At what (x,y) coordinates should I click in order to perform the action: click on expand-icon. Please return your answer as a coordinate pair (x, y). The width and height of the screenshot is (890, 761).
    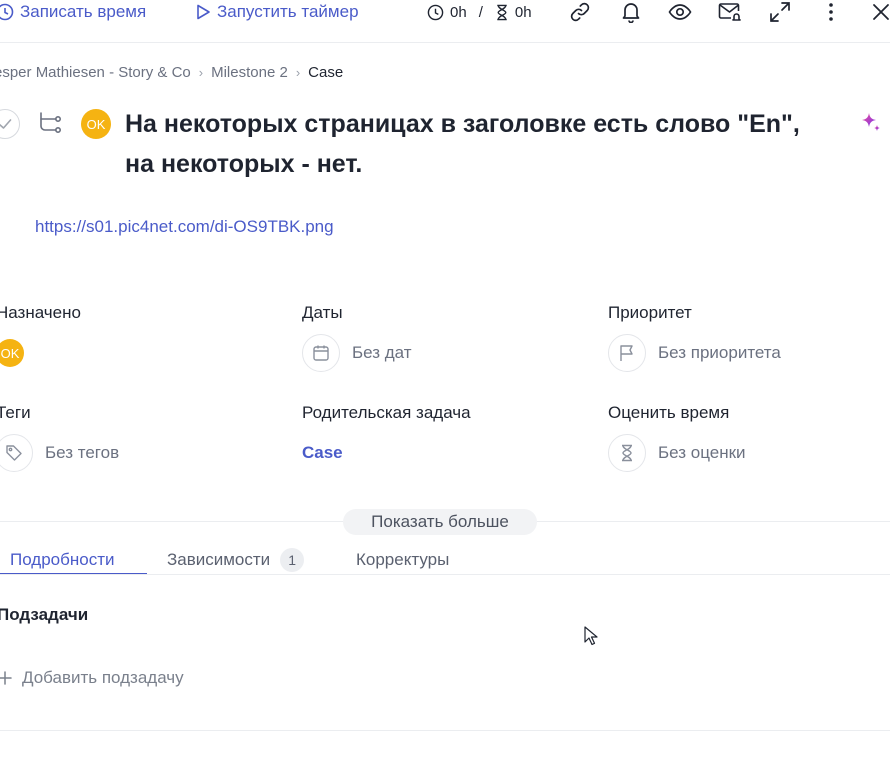
    Looking at the image, I should click on (780, 12).